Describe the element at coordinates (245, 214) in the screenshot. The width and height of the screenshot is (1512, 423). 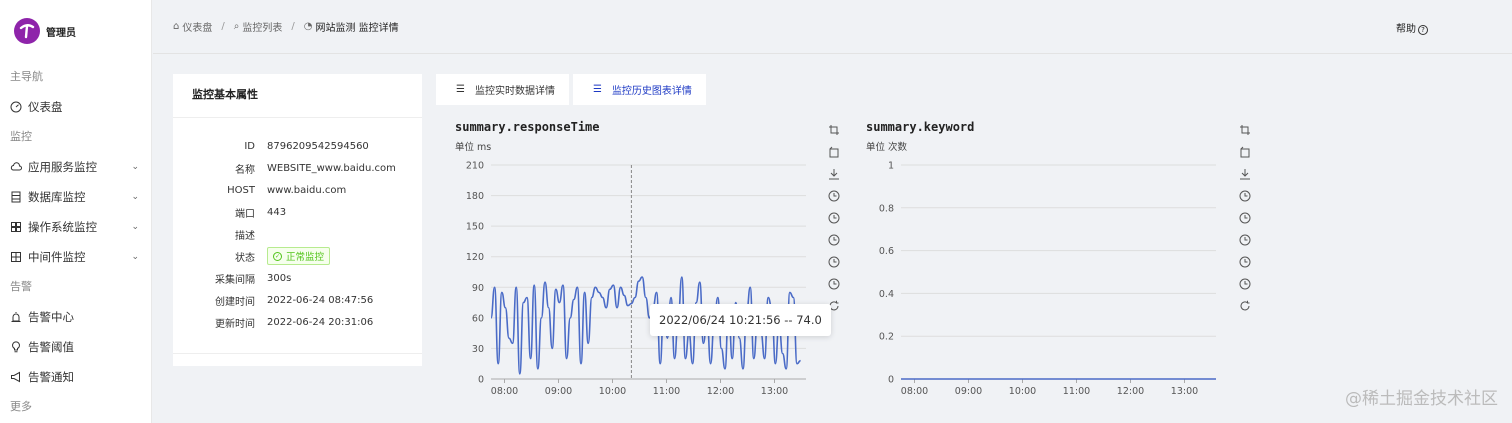
I see `info-key: 端口` at that location.